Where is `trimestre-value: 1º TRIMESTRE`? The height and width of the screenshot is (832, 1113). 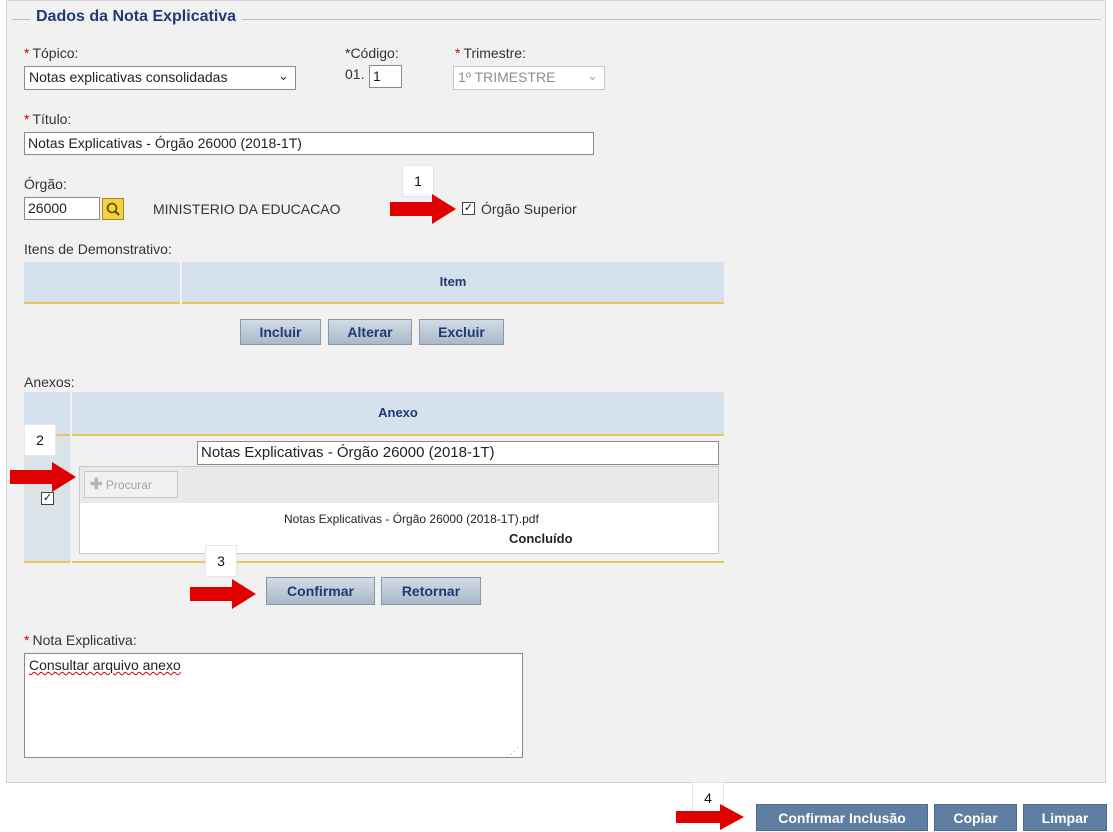 trimestre-value: 1º TRIMESTRE is located at coordinates (507, 77).